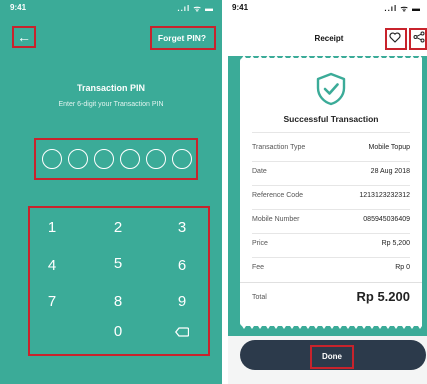  Describe the element at coordinates (182, 38) in the screenshot. I see `forgot-pin-button: Forget PIN?` at that location.